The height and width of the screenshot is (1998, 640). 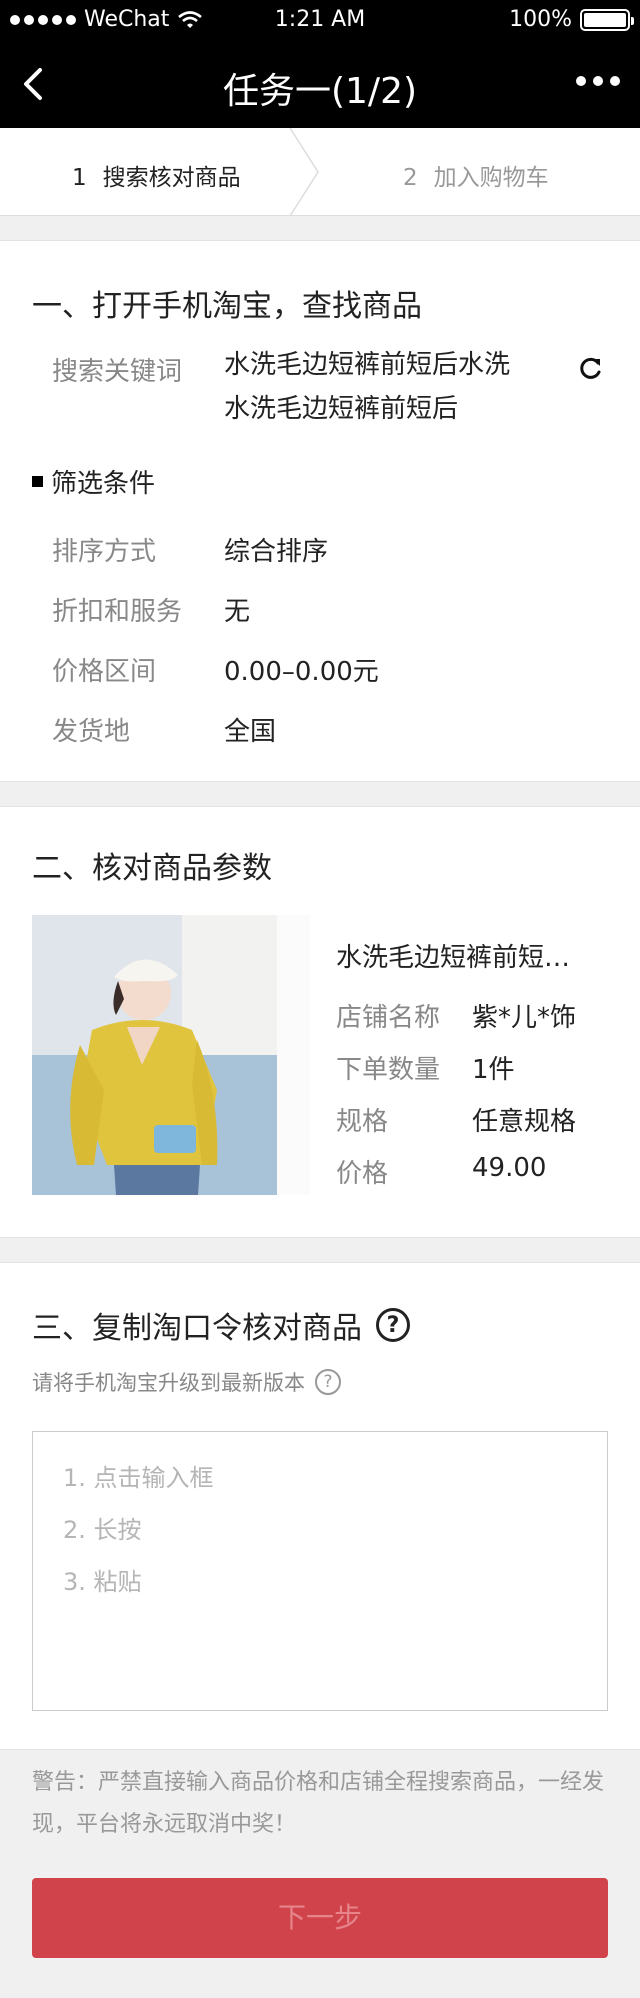 I want to click on upgrade-hint-text: 请将手机淘宝升级到最新版本, so click(x=168, y=1383).